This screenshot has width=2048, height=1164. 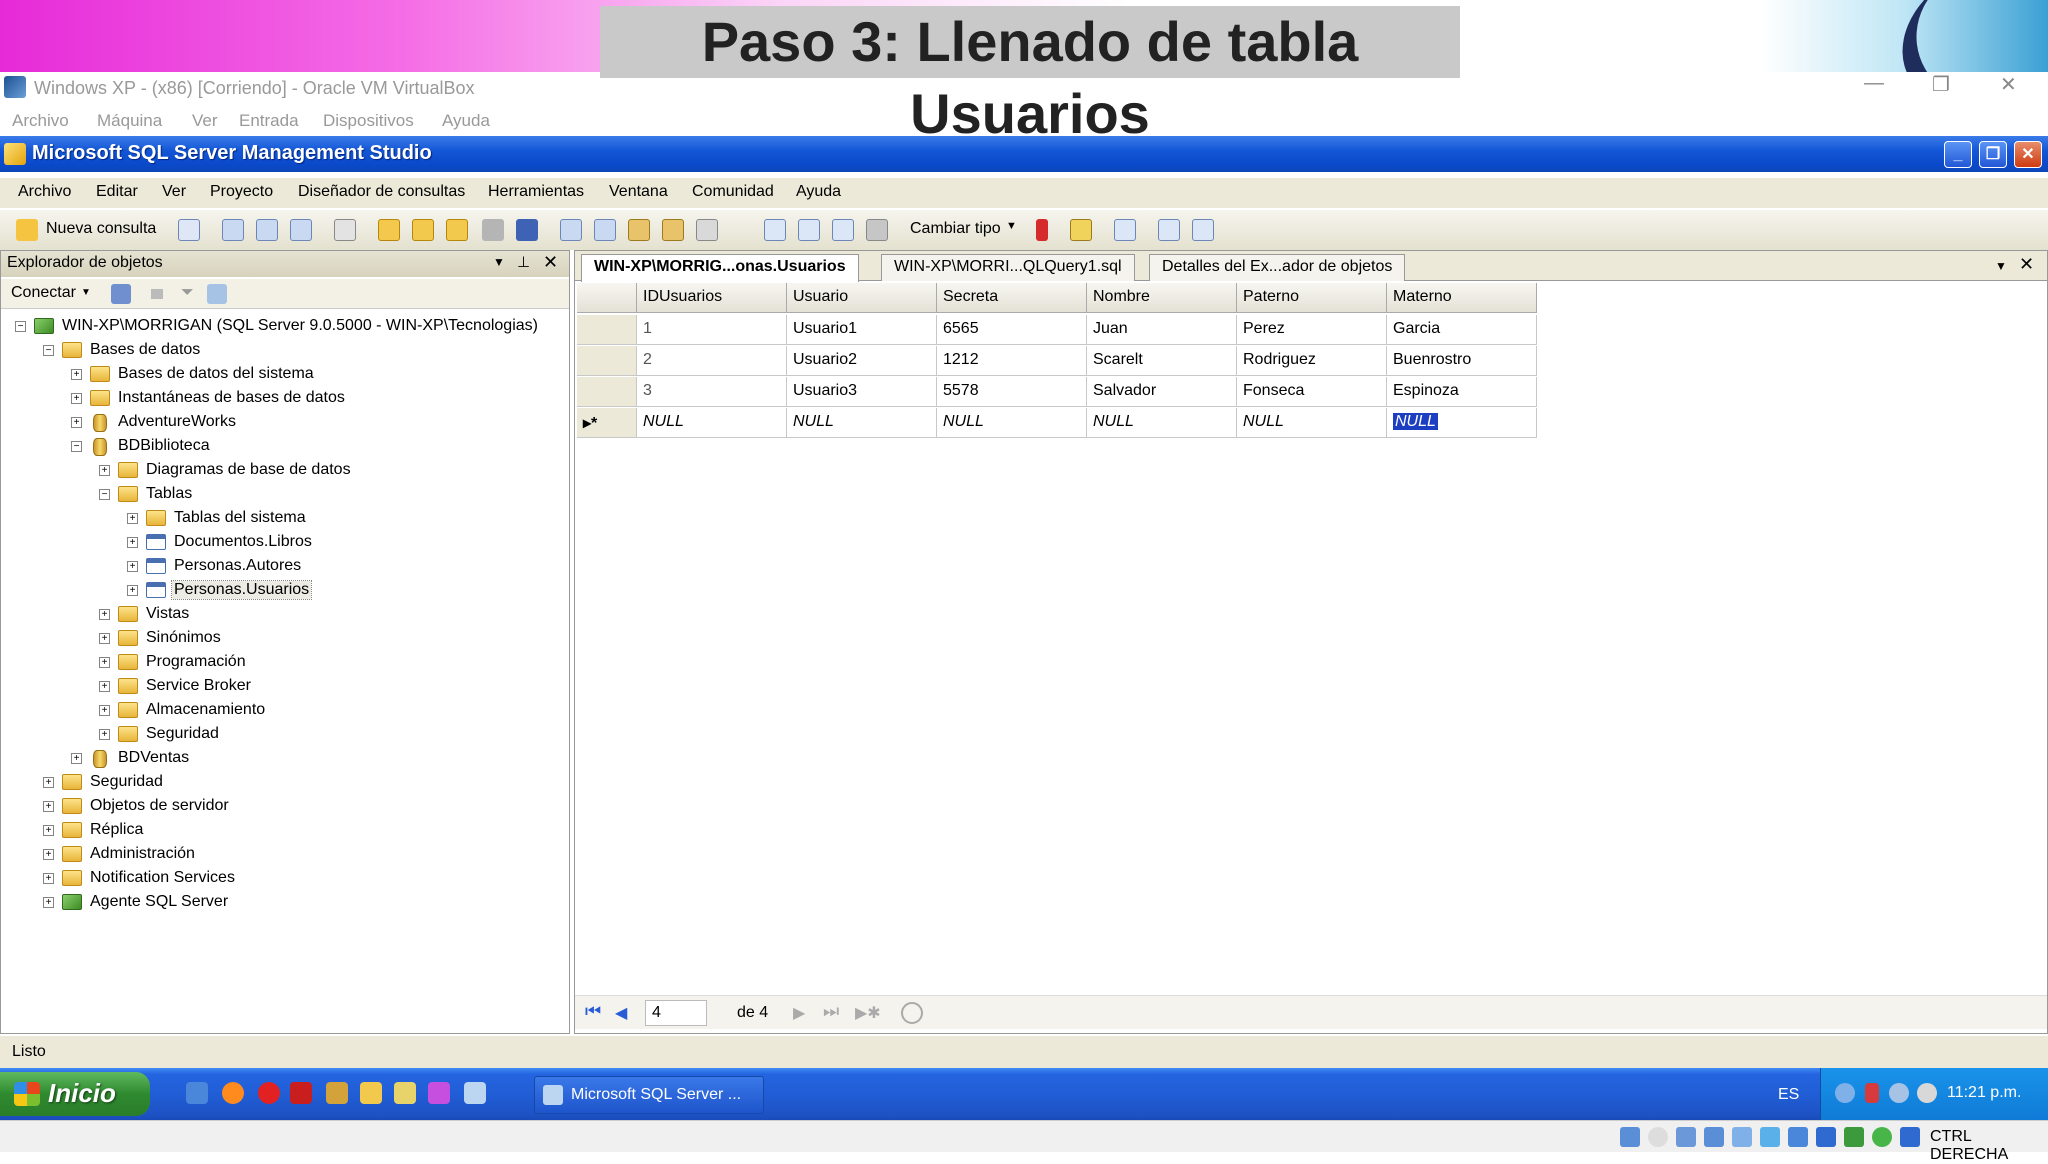 What do you see at coordinates (2001, 266) in the screenshot?
I see `tab-list-icon: ▼` at bounding box center [2001, 266].